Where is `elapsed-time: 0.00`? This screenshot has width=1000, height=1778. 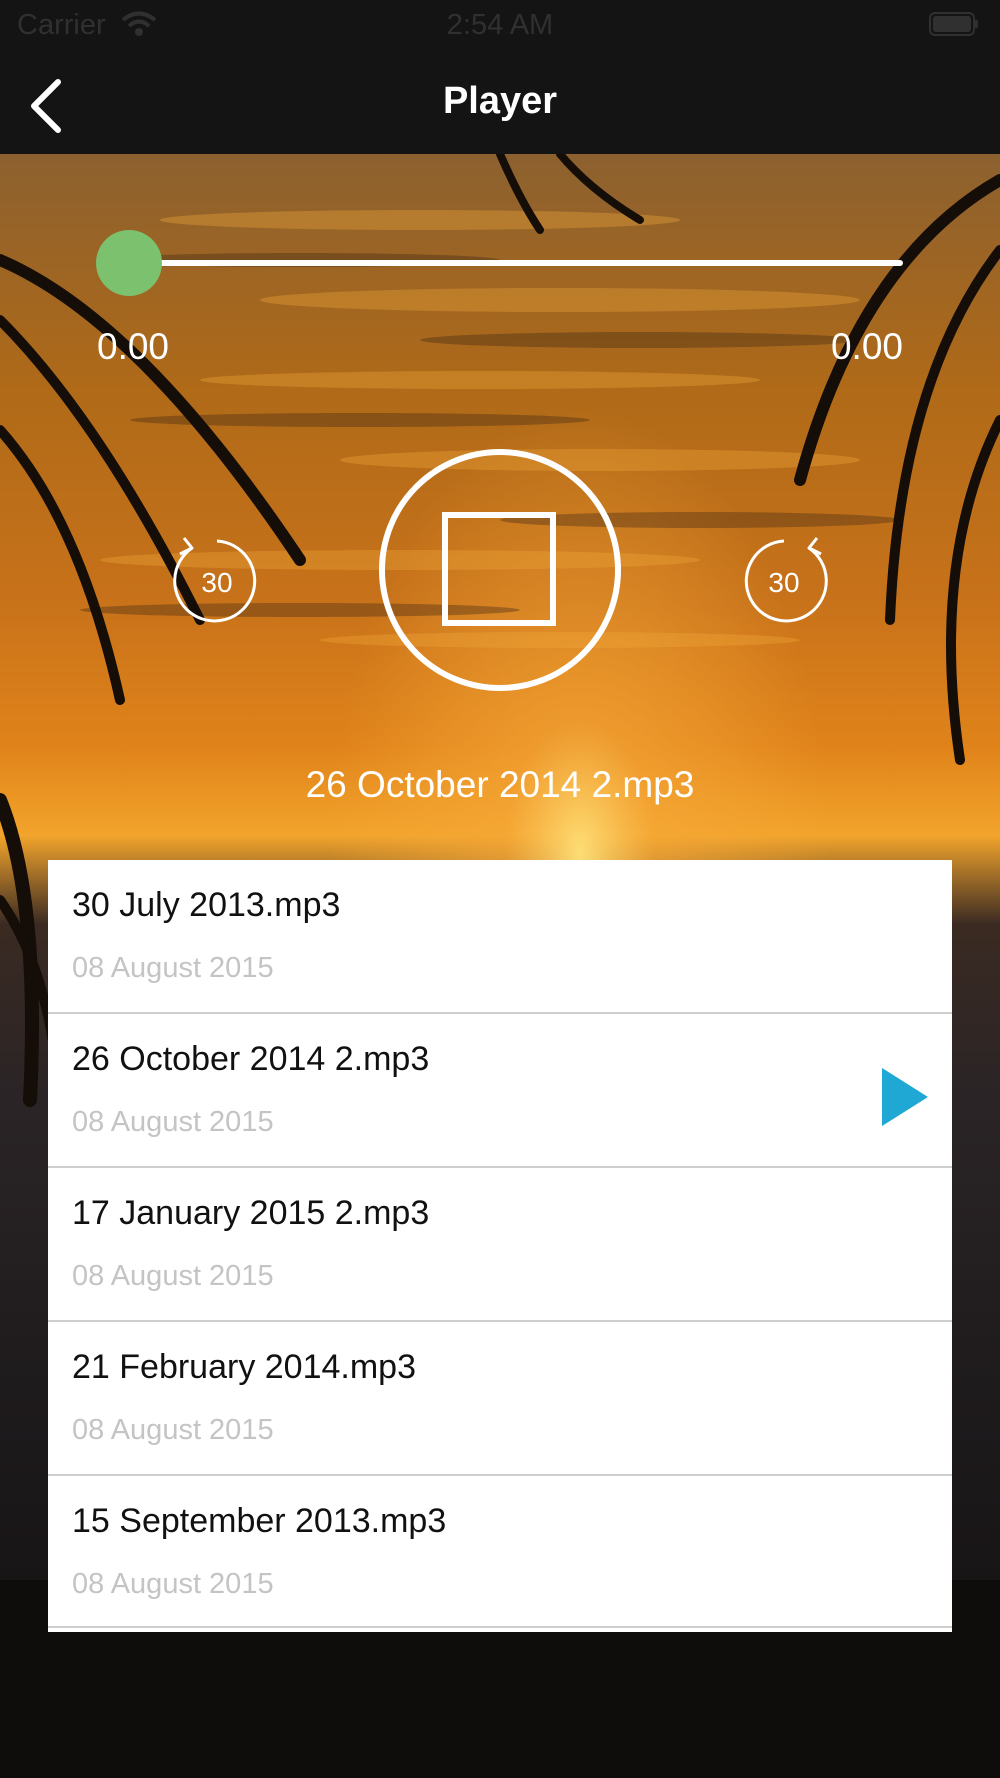 elapsed-time: 0.00 is located at coordinates (133, 346).